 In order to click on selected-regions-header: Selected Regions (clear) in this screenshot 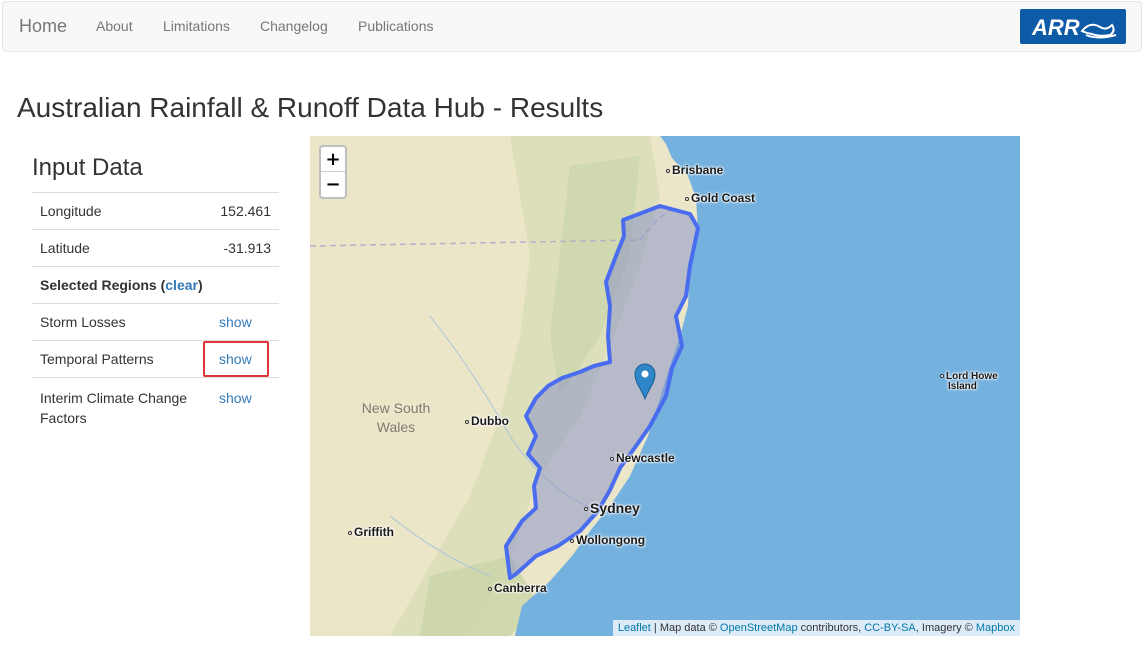, I will do `click(155, 285)`.